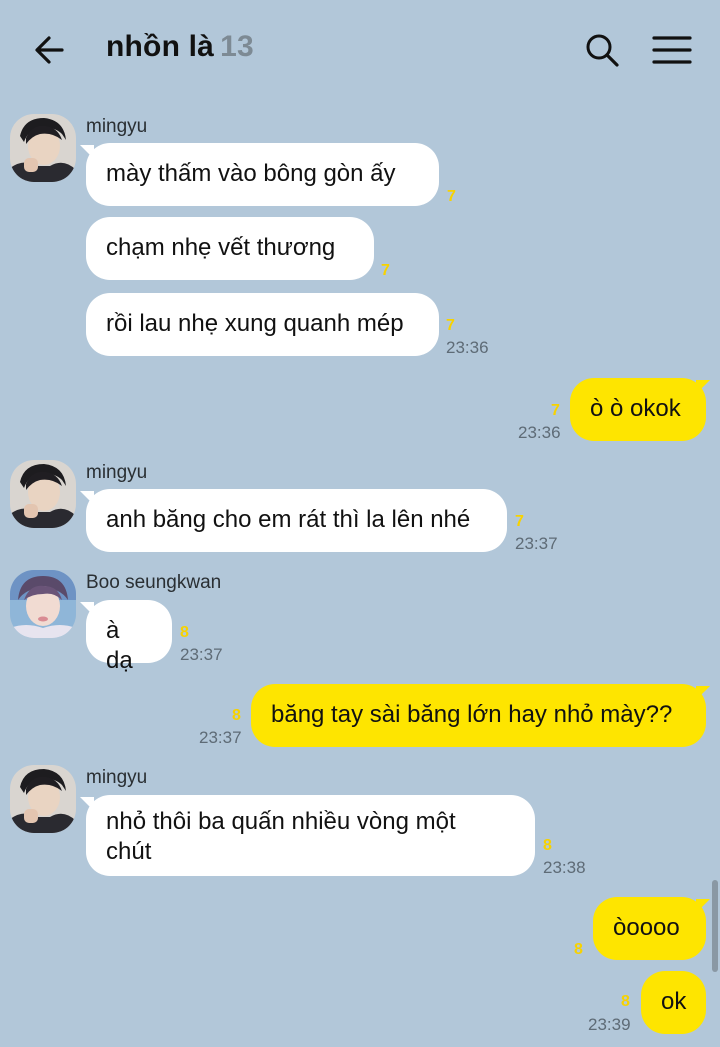  Describe the element at coordinates (609, 1024) in the screenshot. I see `message-time: 23:39` at that location.